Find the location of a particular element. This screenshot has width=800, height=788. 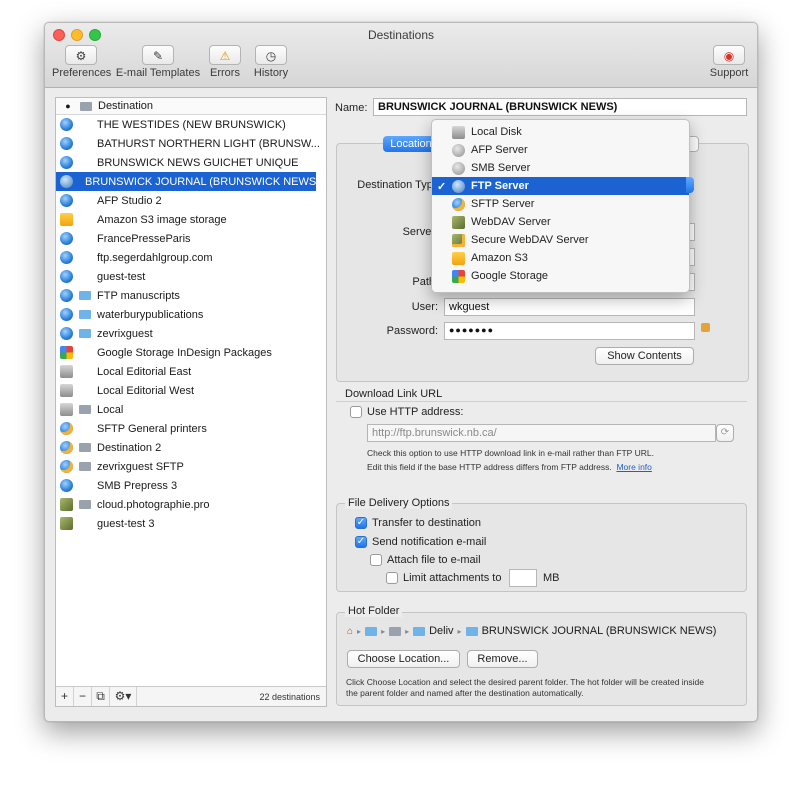

email-templates-button: ✎ E-mail Templates is located at coordinates (158, 62).